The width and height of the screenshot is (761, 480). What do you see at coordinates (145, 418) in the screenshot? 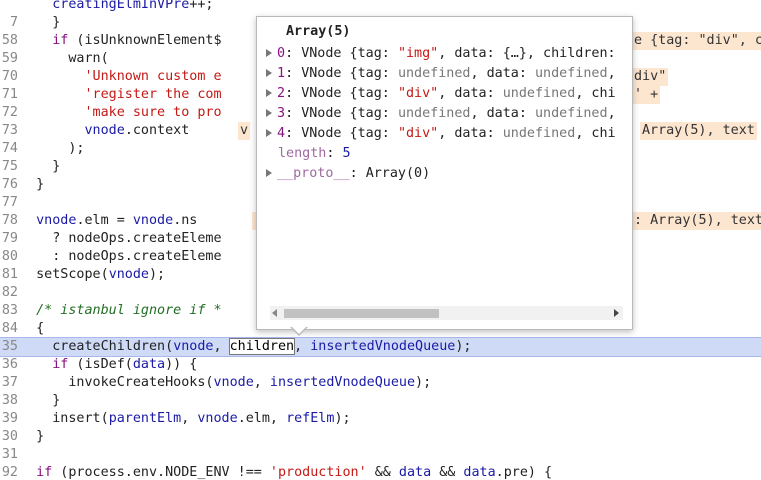
I see `code-token: parentElm` at bounding box center [145, 418].